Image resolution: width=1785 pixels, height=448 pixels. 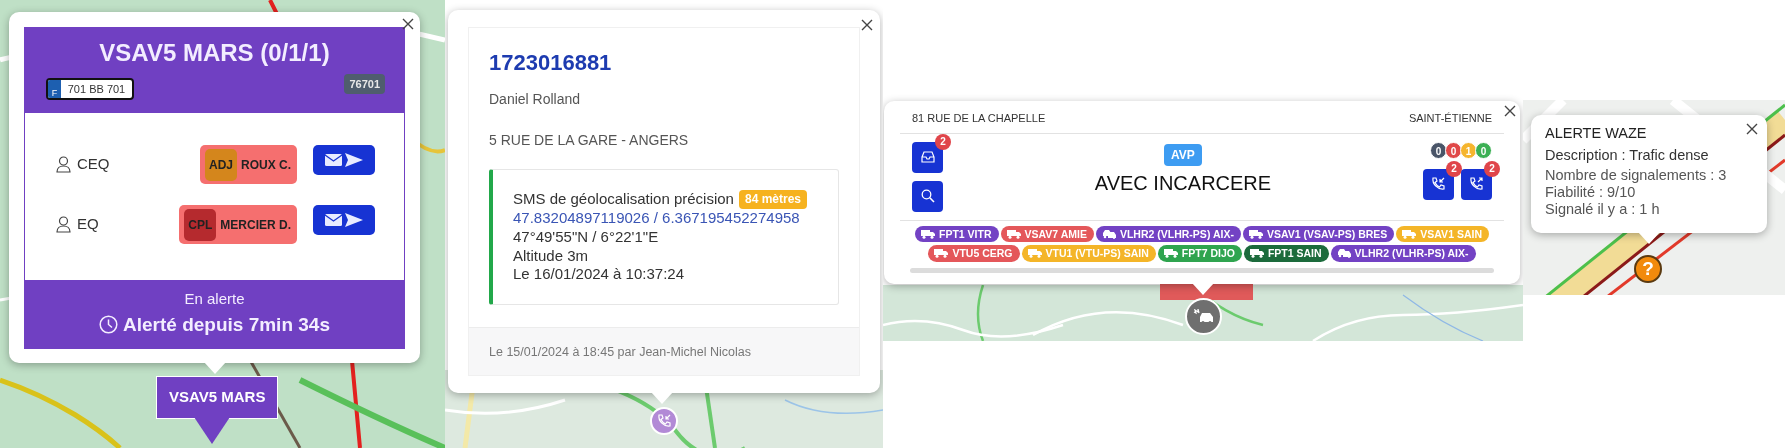 I want to click on caller-name: Daniel Rolland, so click(x=535, y=99).